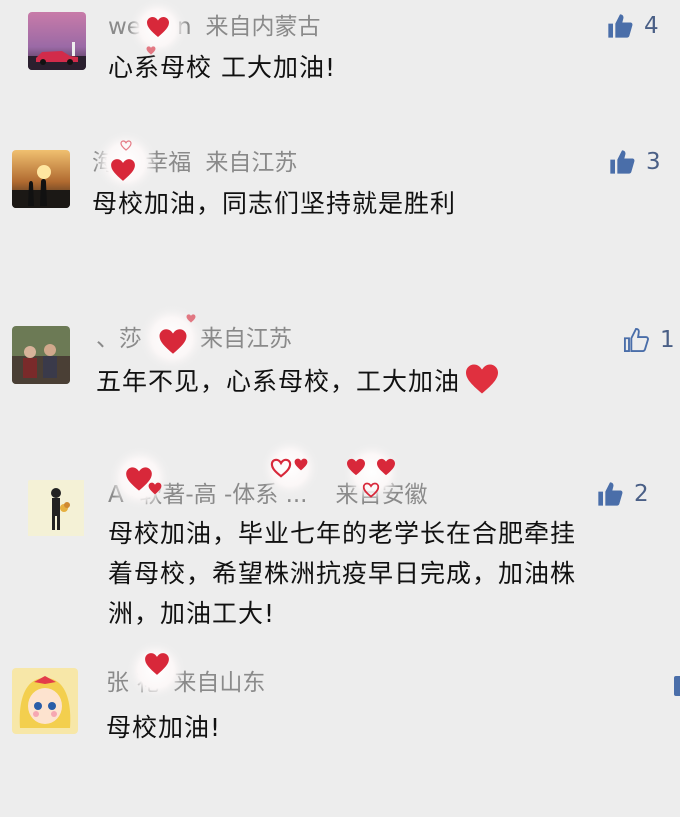 This screenshot has width=680, height=817. Describe the element at coordinates (164, 727) in the screenshot. I see `comment-text: 母校加油!` at that location.